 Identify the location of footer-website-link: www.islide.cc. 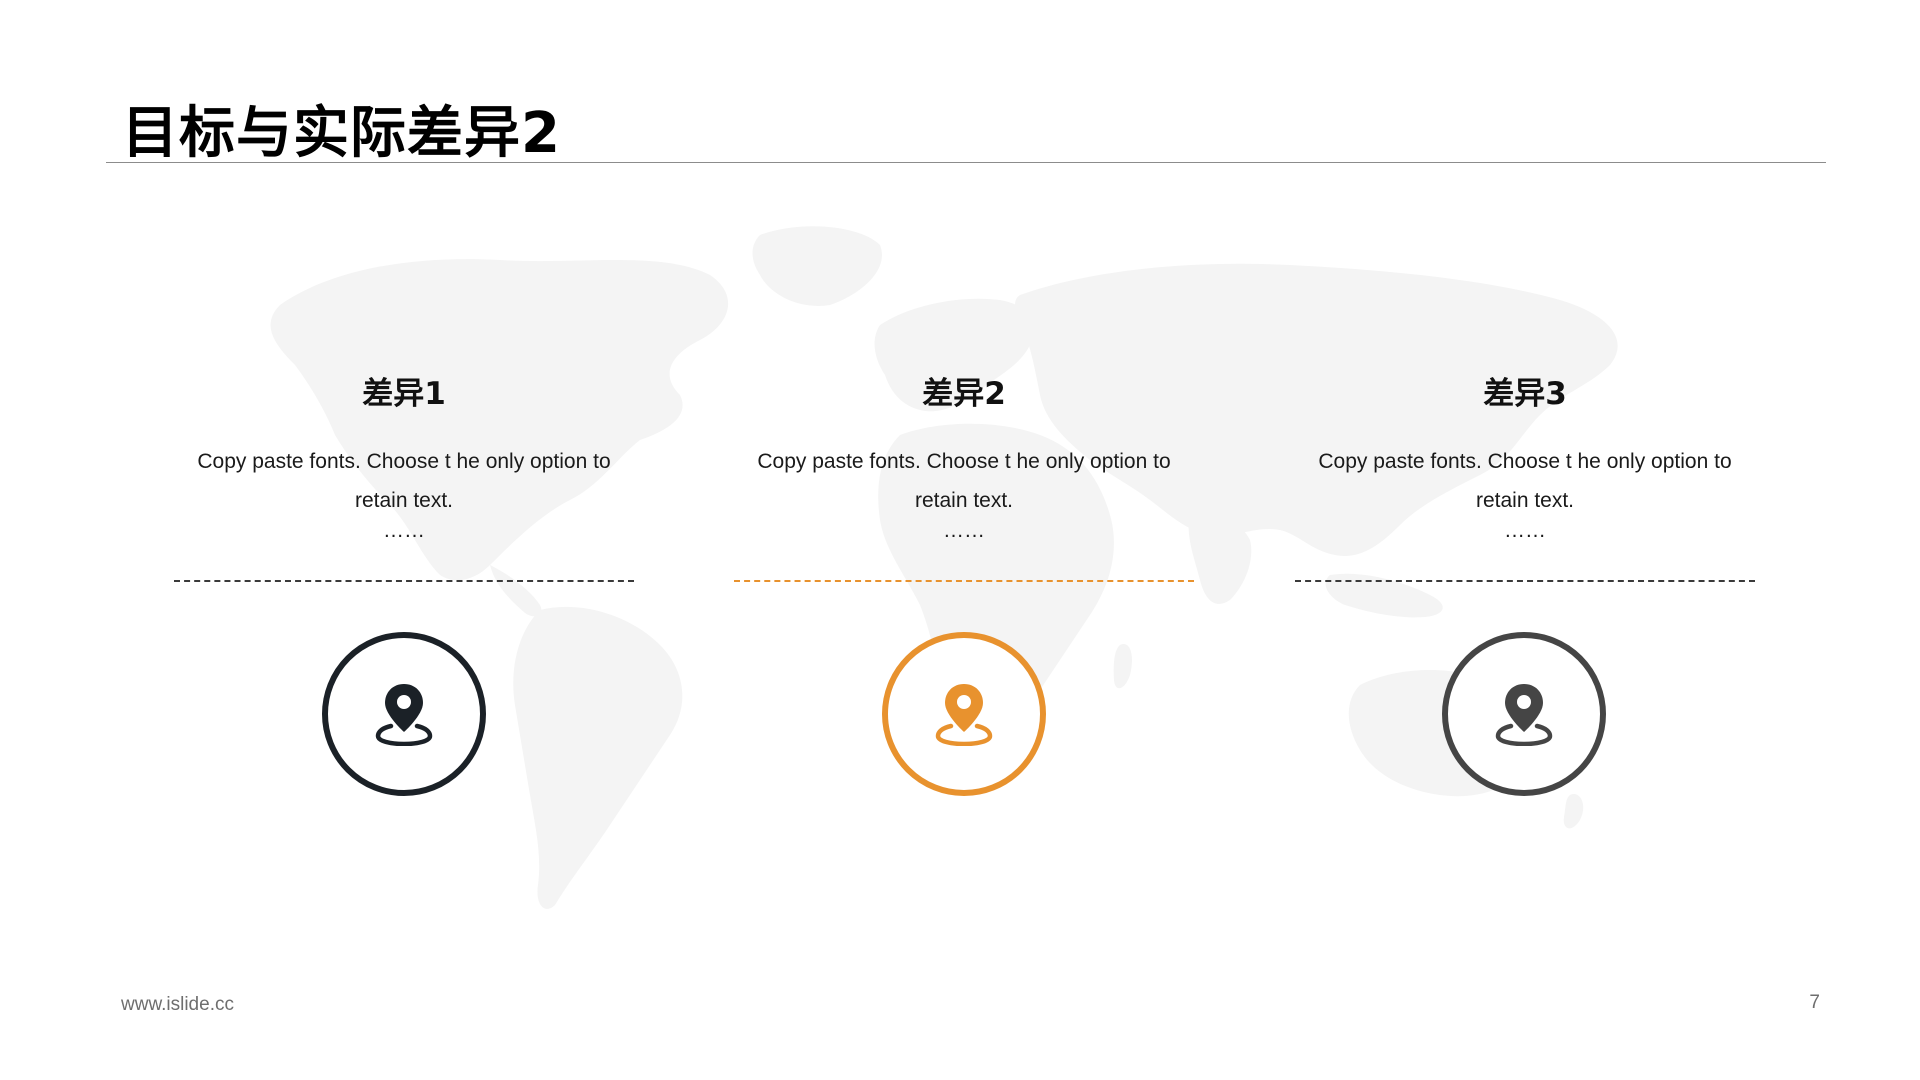
(177, 1005).